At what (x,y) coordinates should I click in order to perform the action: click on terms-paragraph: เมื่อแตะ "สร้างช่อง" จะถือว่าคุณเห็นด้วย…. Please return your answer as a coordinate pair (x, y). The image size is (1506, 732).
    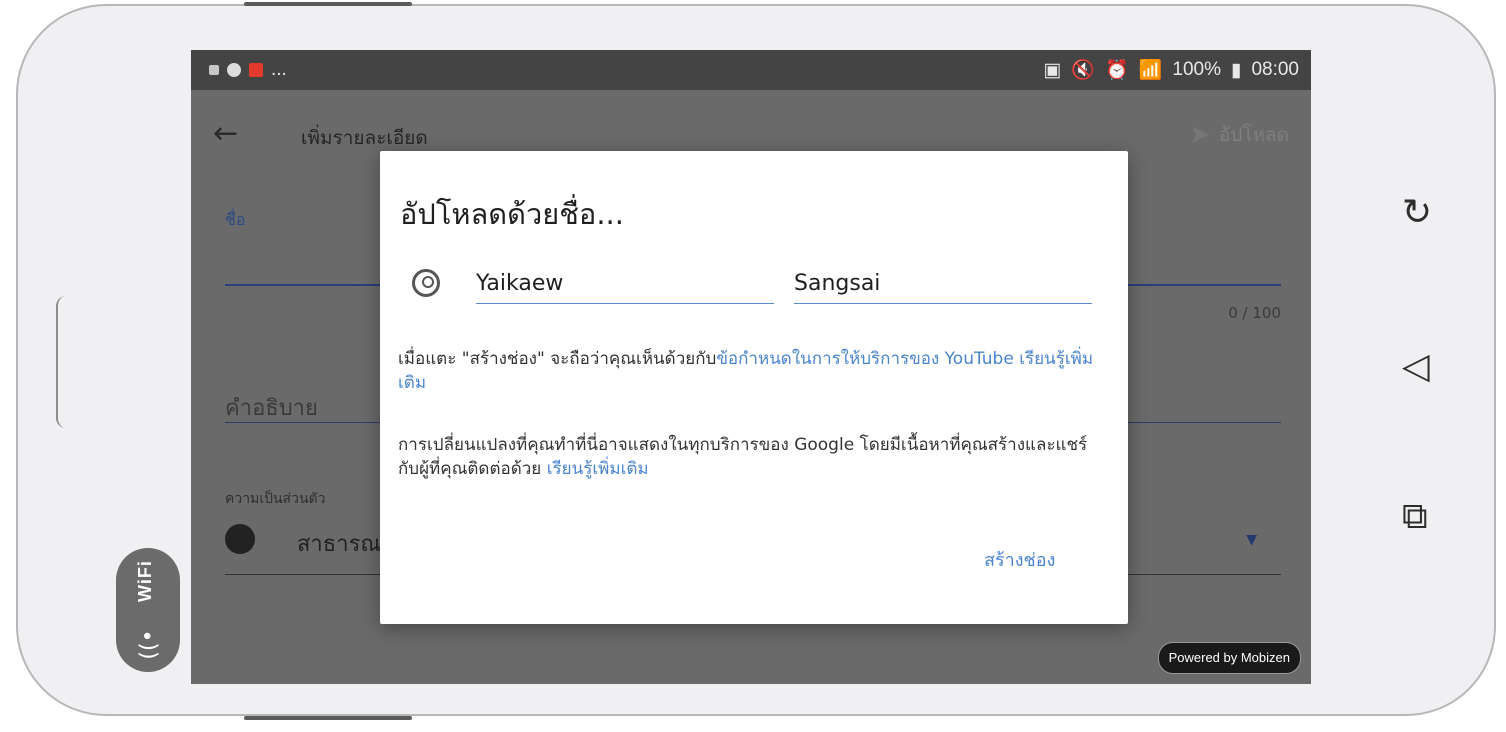
    Looking at the image, I should click on (748, 371).